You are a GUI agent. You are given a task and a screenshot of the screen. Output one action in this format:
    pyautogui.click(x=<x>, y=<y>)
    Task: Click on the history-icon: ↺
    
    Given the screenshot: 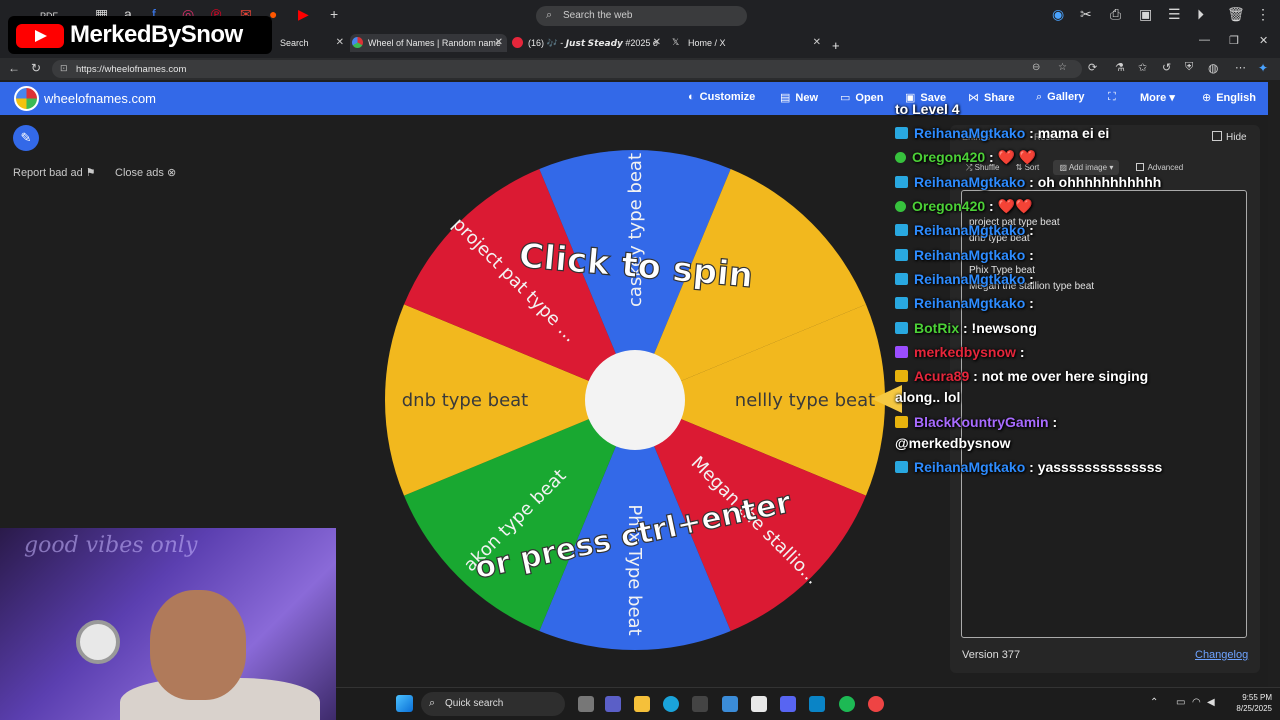 What is the action you would take?
    pyautogui.click(x=1166, y=67)
    